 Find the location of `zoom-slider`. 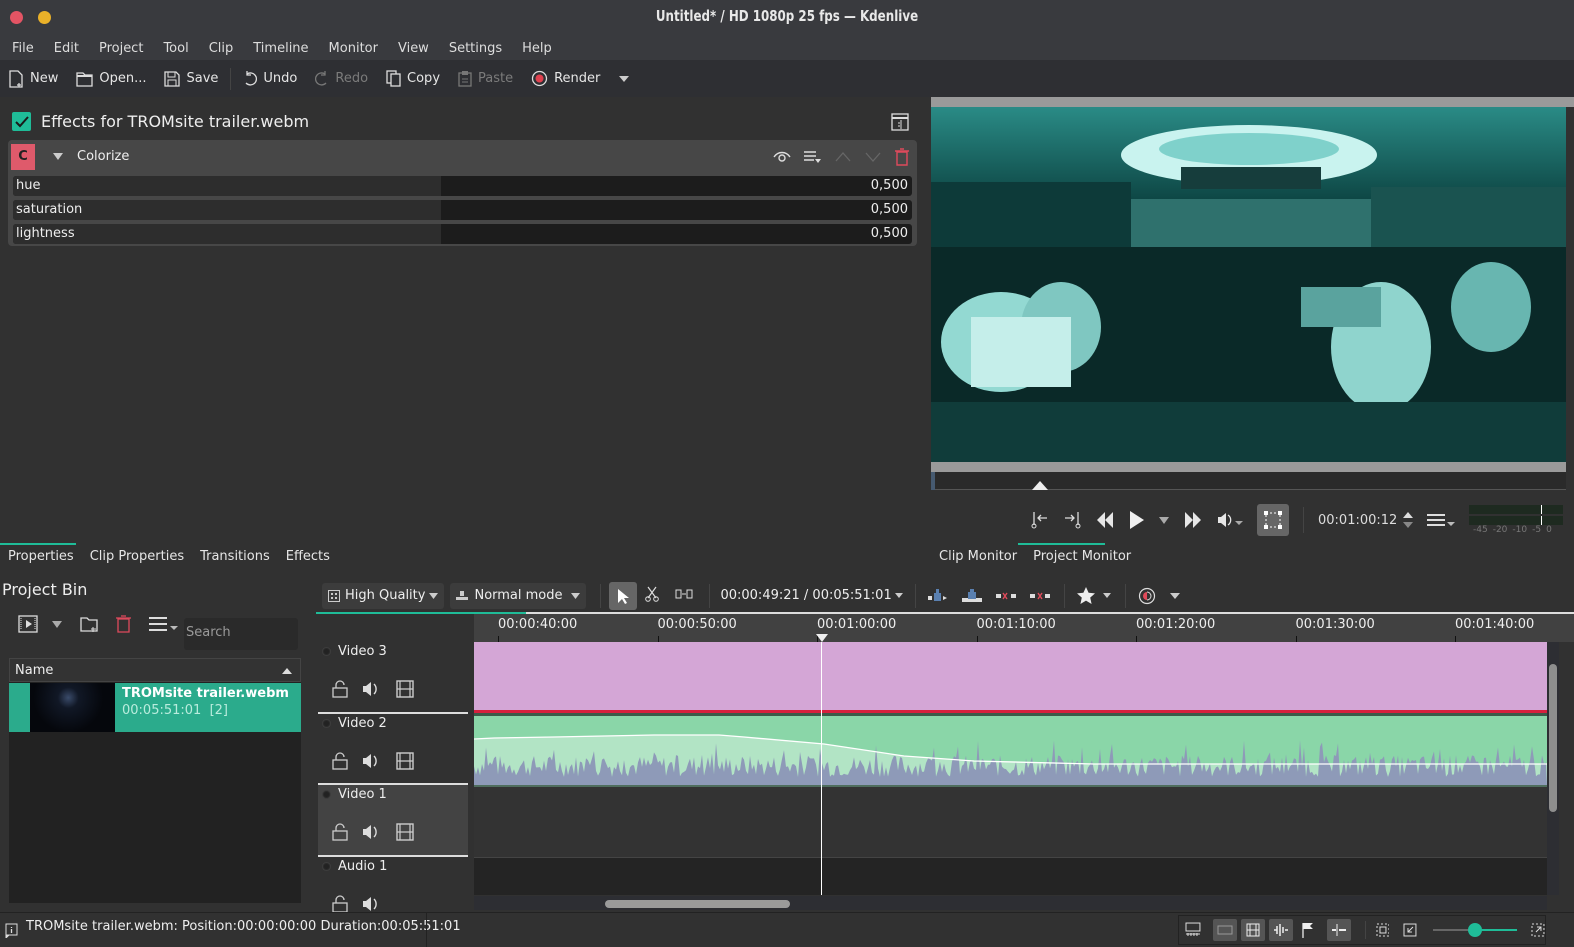

zoom-slider is located at coordinates (1475, 930).